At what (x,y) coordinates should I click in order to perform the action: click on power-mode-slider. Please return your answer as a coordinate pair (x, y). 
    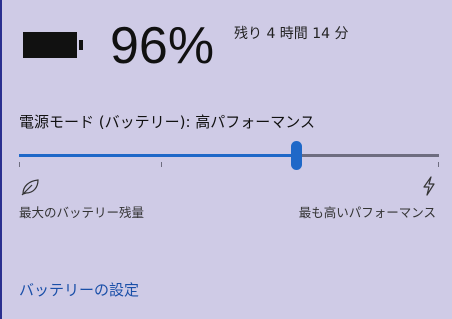
    Looking at the image, I should click on (229, 156).